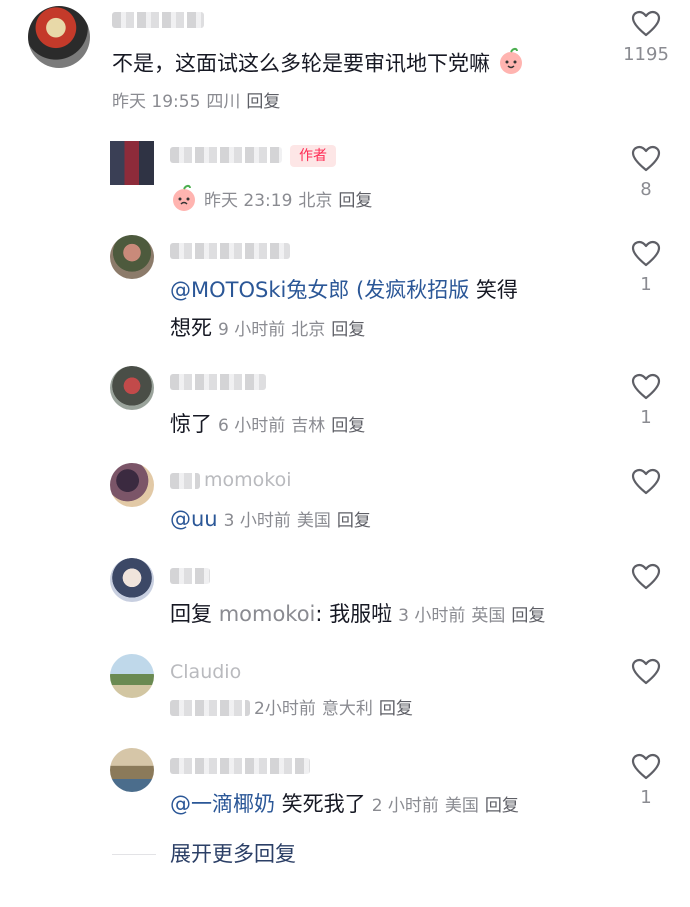 The image size is (690, 907). I want to click on comment-meta: 昨天 19:55 四川 回复, so click(196, 102).